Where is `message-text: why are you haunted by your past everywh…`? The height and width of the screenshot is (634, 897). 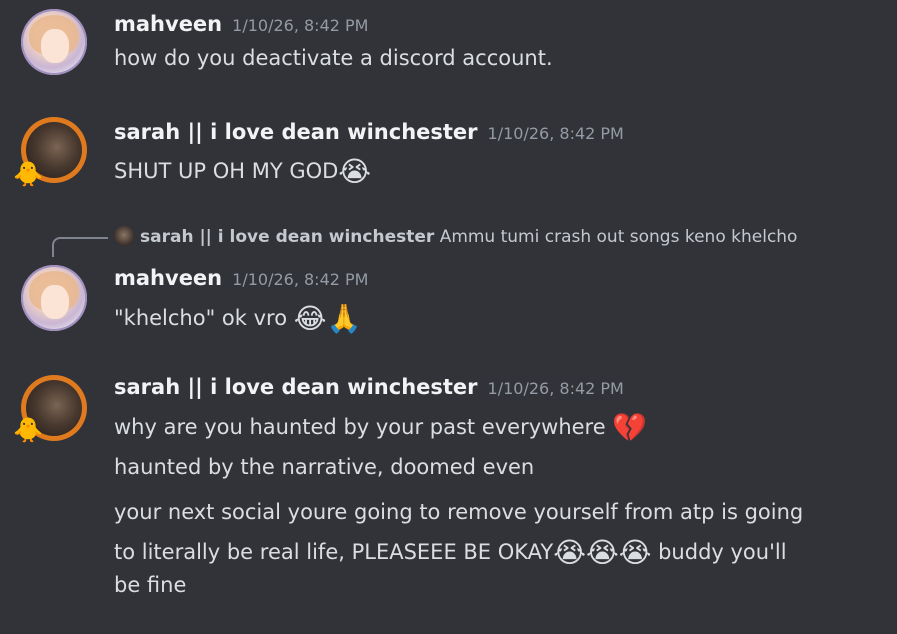
message-text: why are you haunted by your past everywh… is located at coordinates (360, 427).